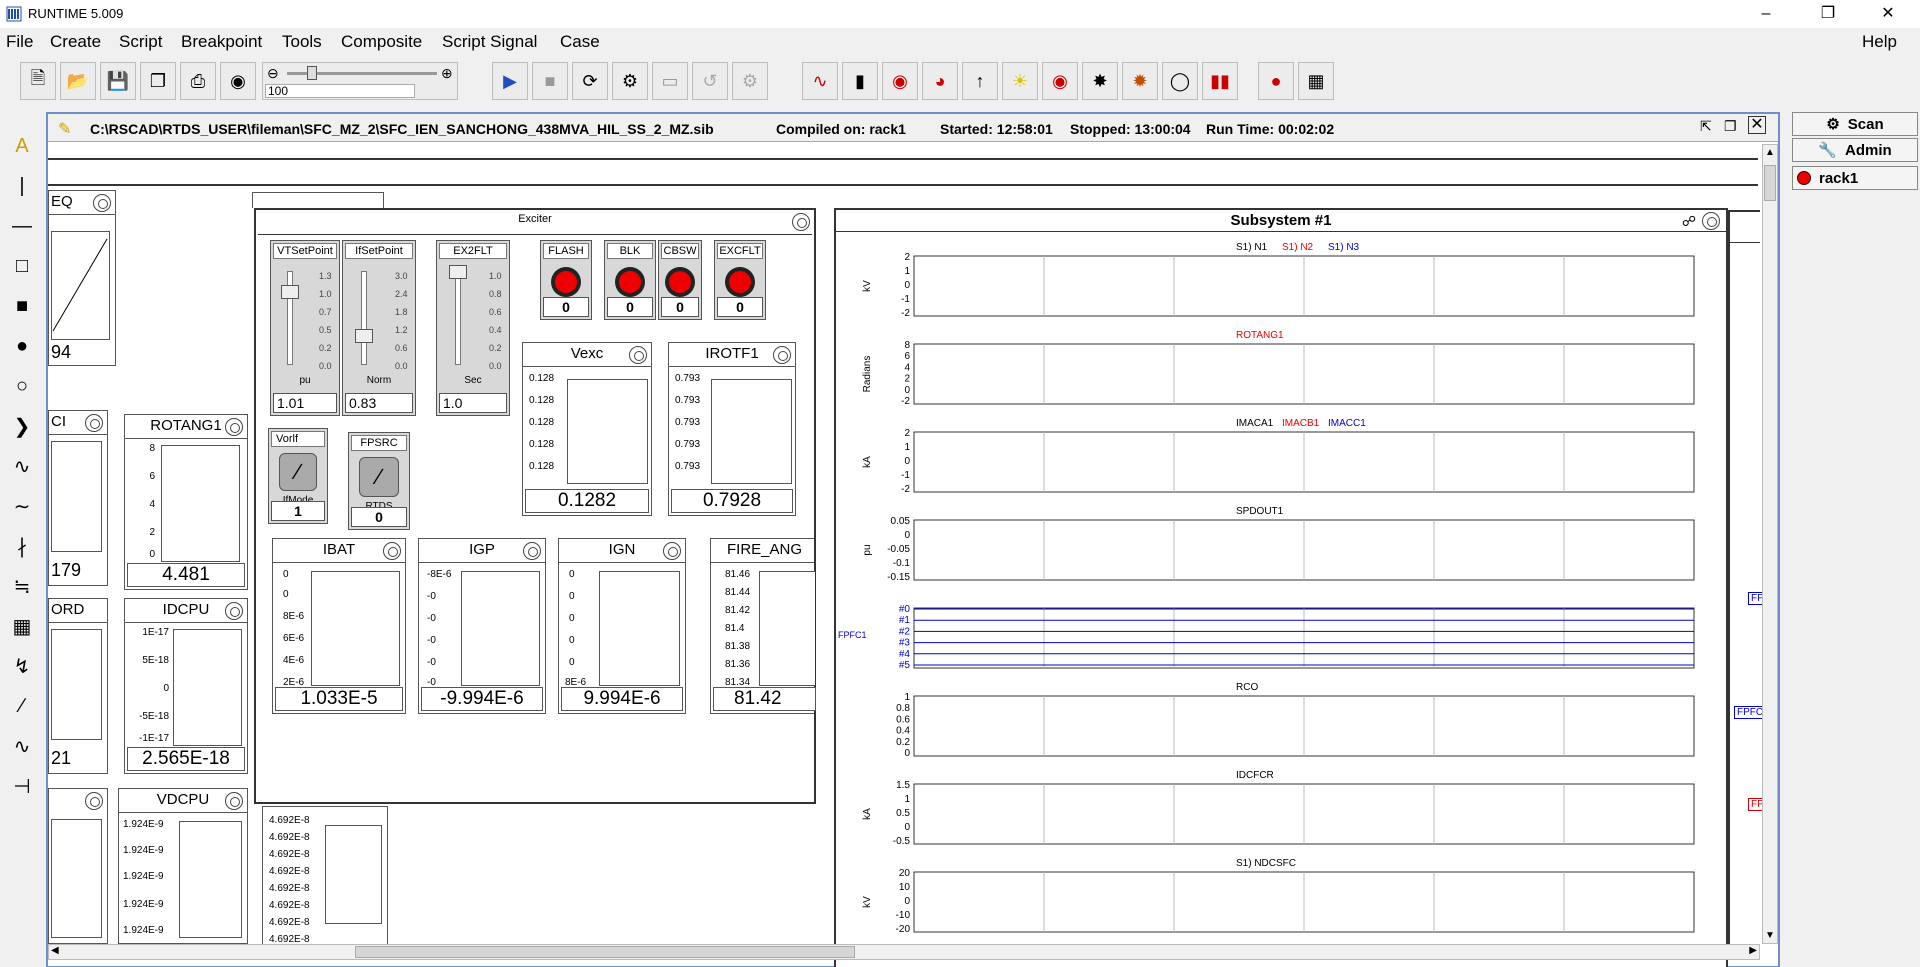 Image resolution: width=1920 pixels, height=967 pixels. I want to click on maximize-inner-icon: ❐, so click(1730, 126).